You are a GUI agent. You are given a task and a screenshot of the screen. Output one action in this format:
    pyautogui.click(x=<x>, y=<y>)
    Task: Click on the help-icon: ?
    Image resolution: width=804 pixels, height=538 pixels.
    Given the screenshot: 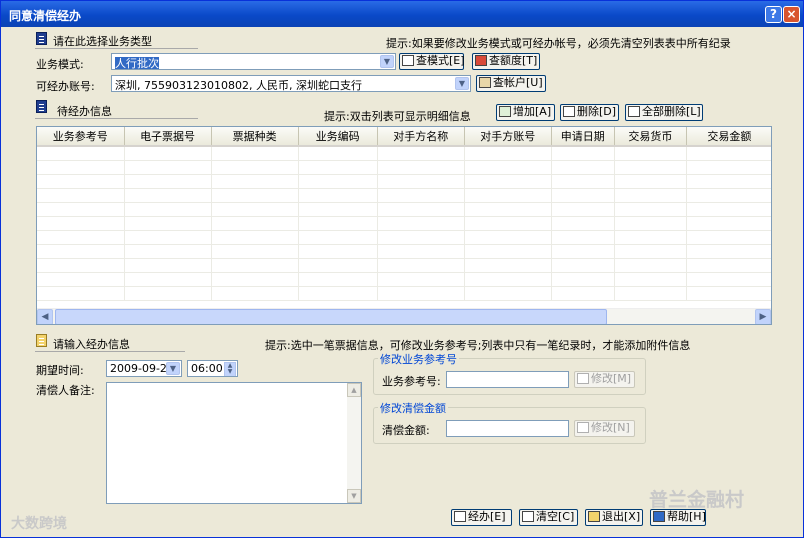 What is the action you would take?
    pyautogui.click(x=773, y=14)
    